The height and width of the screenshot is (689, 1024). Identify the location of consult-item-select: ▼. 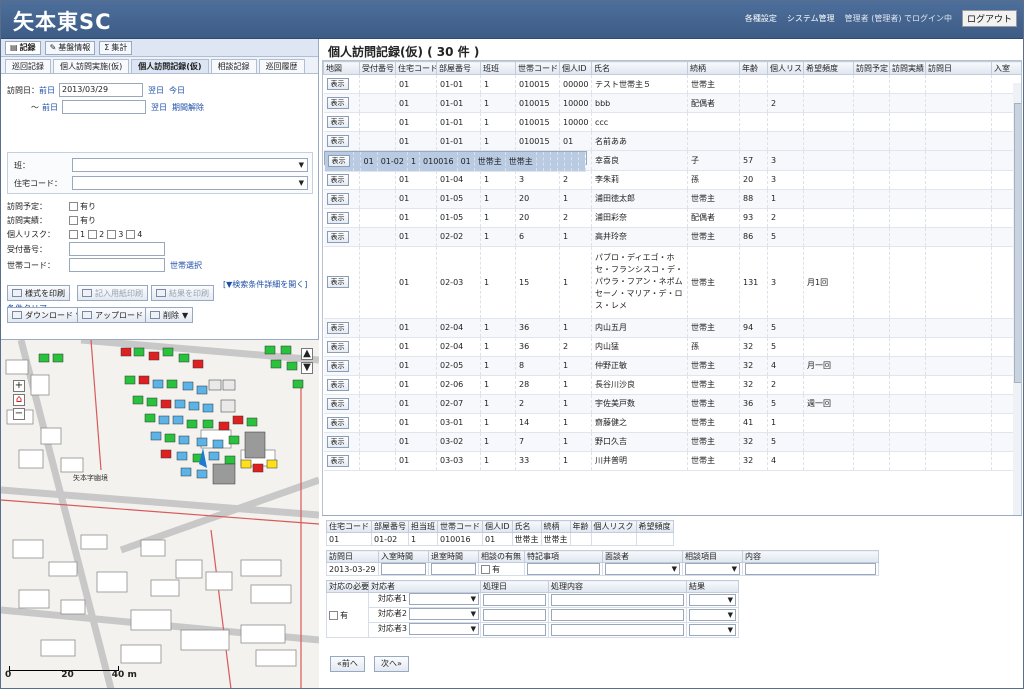
(712, 569).